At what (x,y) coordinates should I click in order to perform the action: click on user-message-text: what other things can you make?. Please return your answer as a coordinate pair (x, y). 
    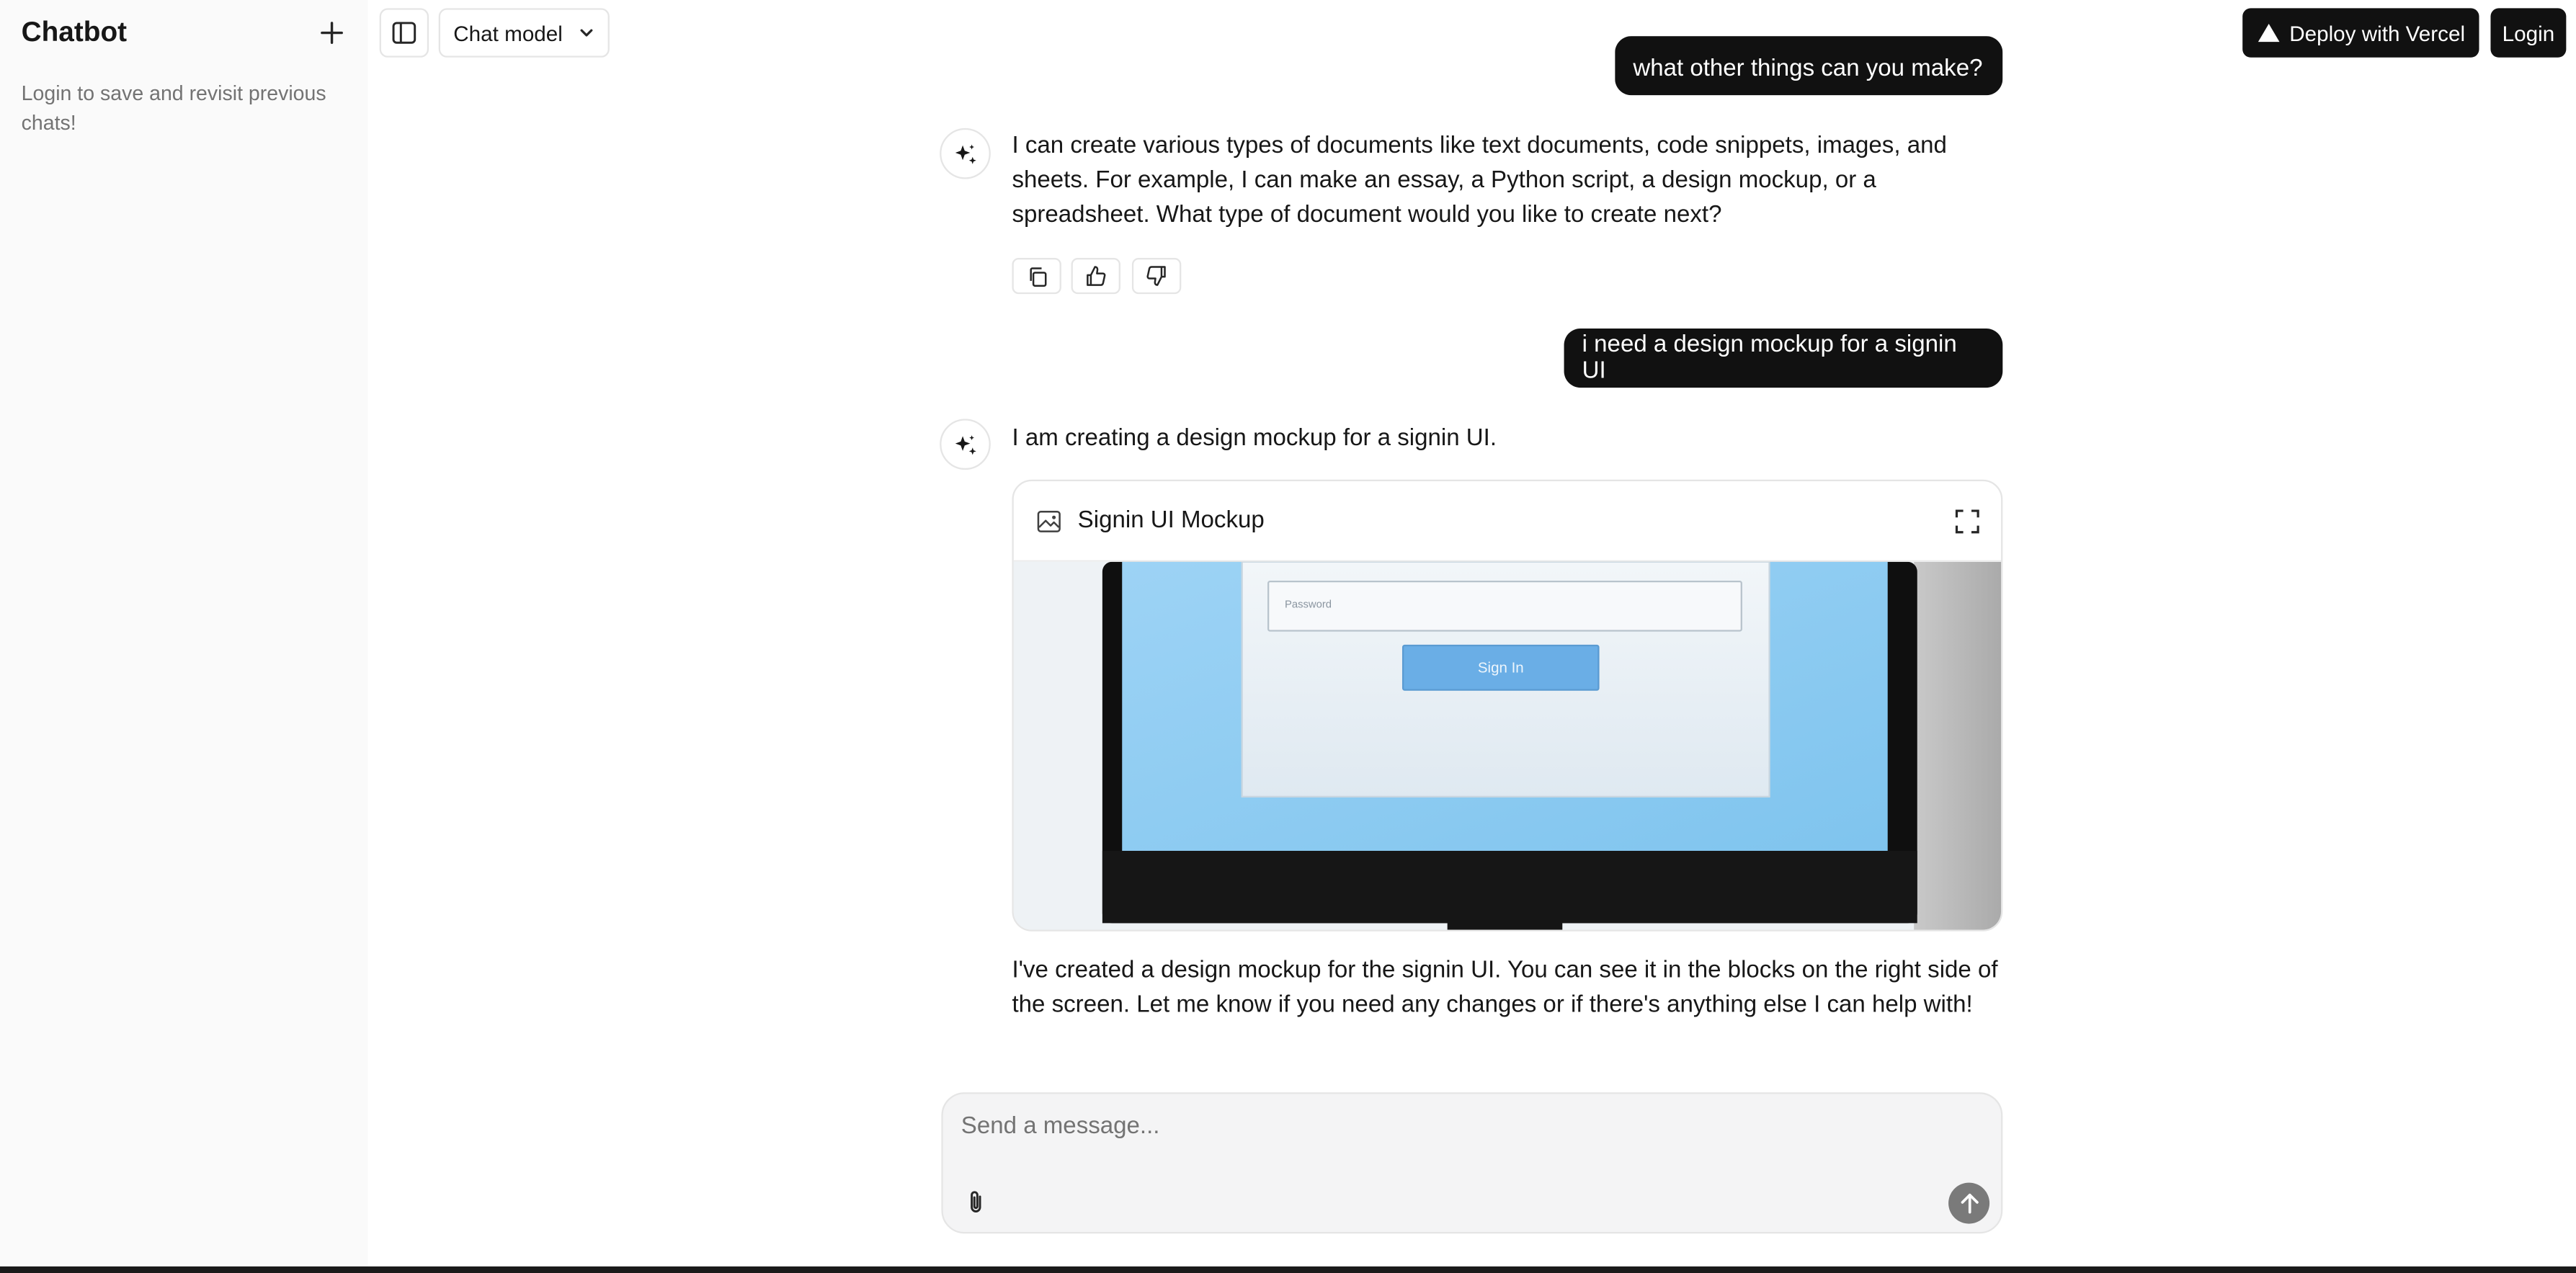
    Looking at the image, I should click on (1808, 69).